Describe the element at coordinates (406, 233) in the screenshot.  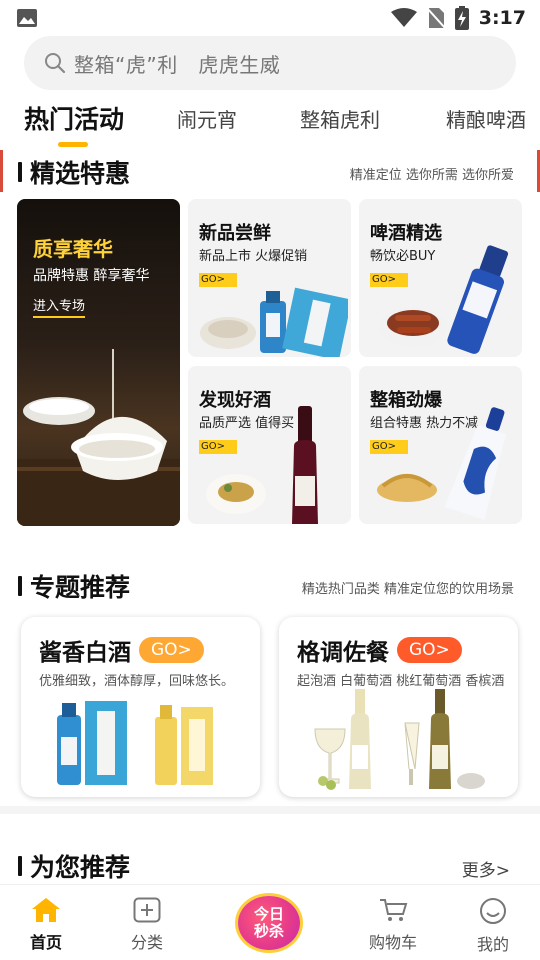
I see `deal-card-title: 啤酒精选` at that location.